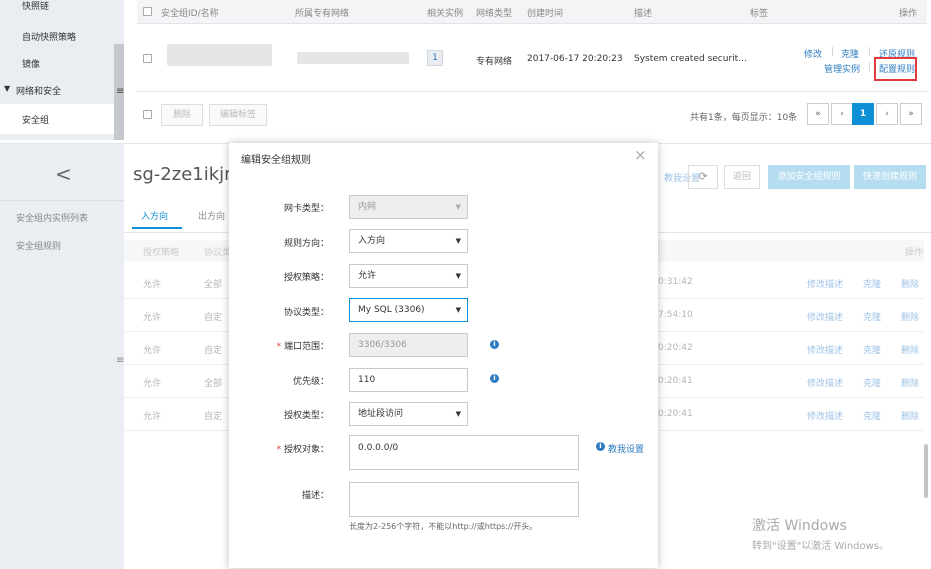 This screenshot has width=931, height=569. Describe the element at coordinates (391, 310) in the screenshot. I see `protocol-value: My SQL (3306)` at that location.